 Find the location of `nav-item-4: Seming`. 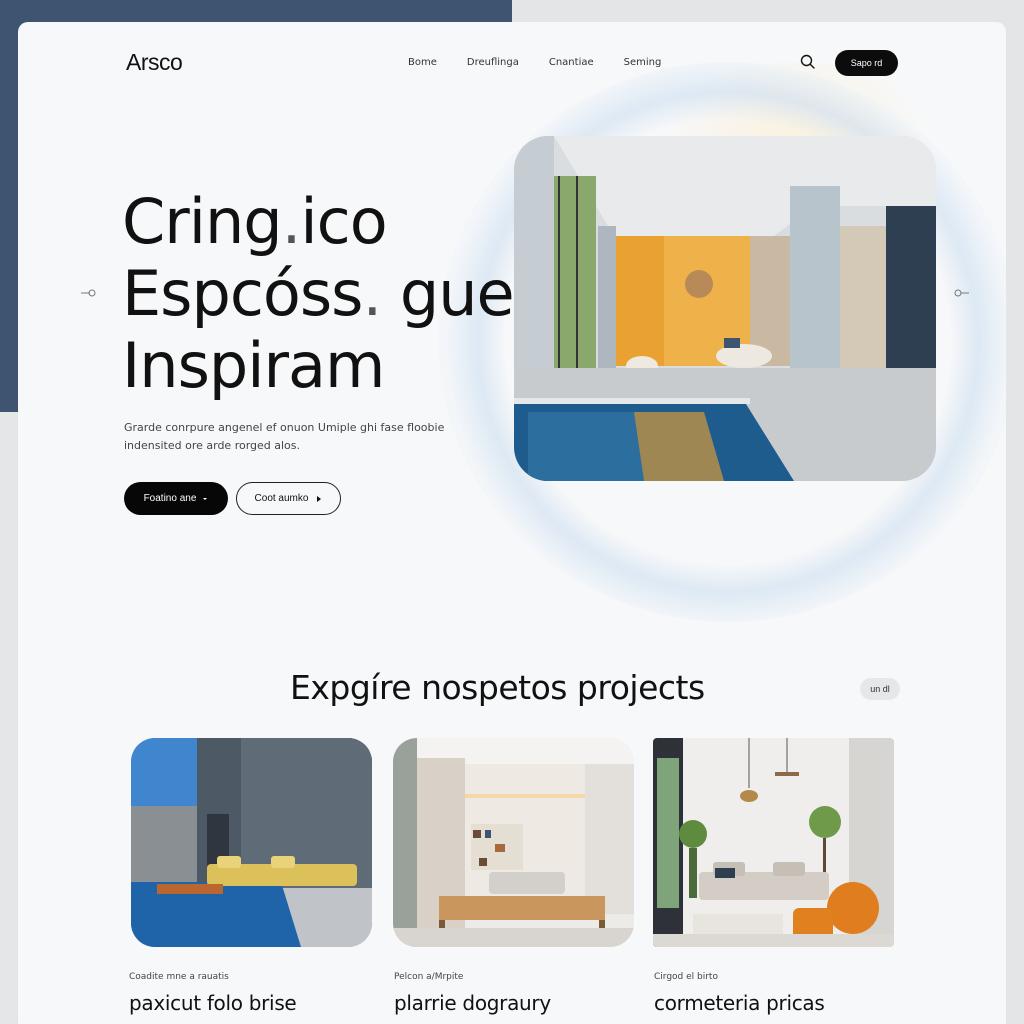

nav-item-4: Seming is located at coordinates (643, 62).